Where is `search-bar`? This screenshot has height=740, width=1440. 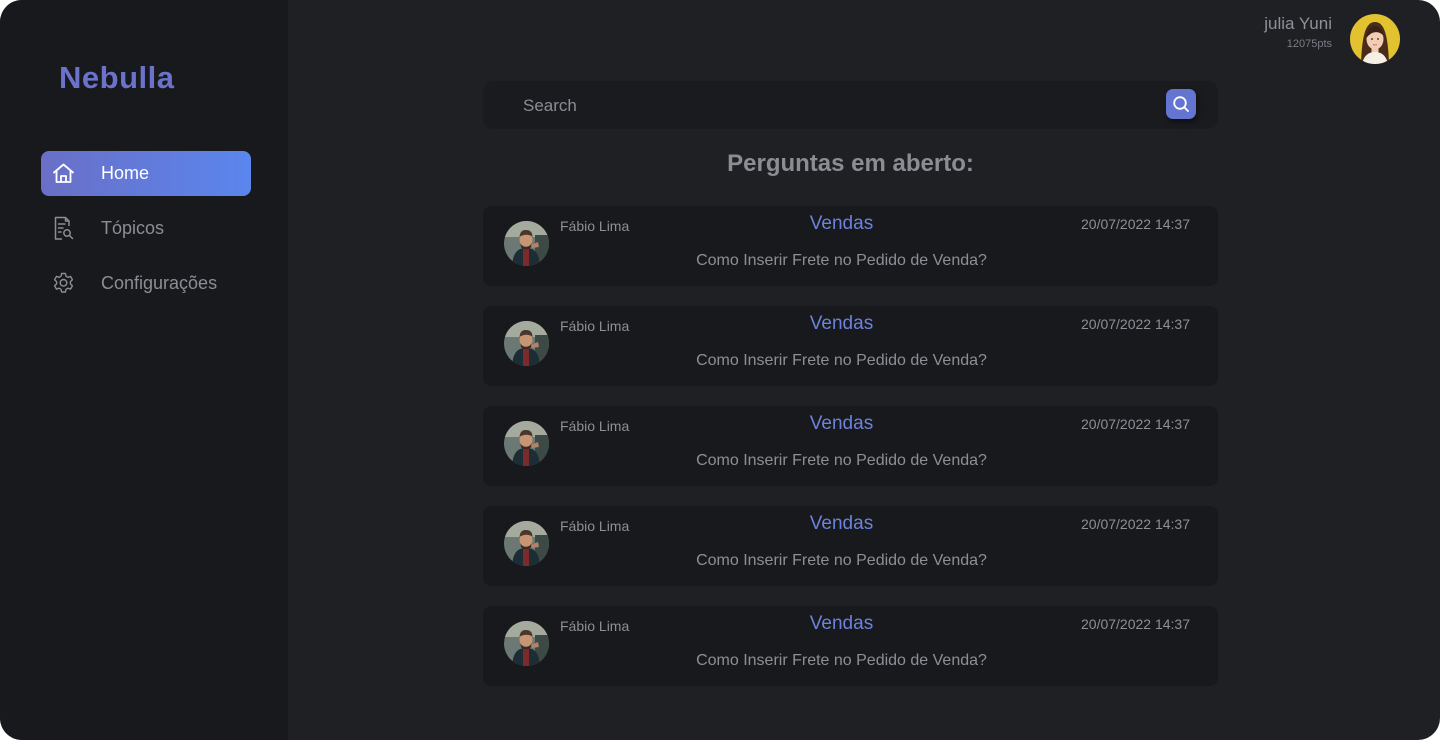
search-bar is located at coordinates (850, 106).